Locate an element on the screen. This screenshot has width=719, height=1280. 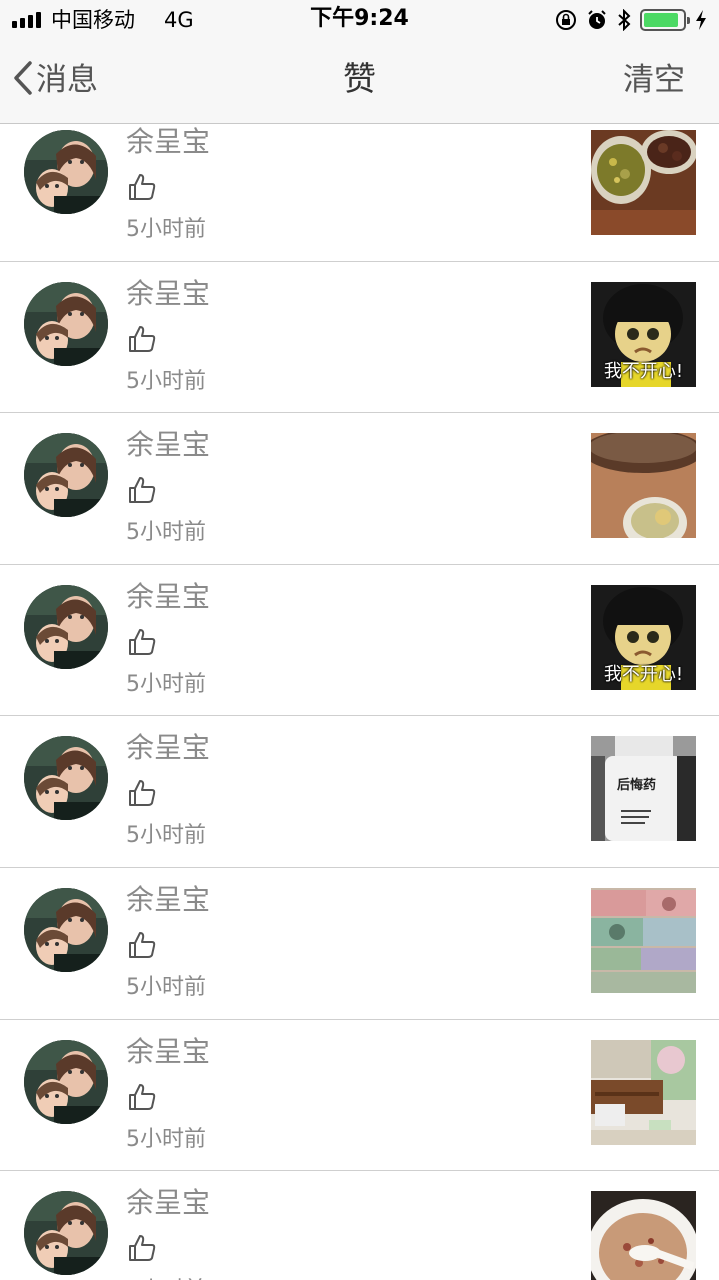
bluetooth-icon is located at coordinates (624, 20).